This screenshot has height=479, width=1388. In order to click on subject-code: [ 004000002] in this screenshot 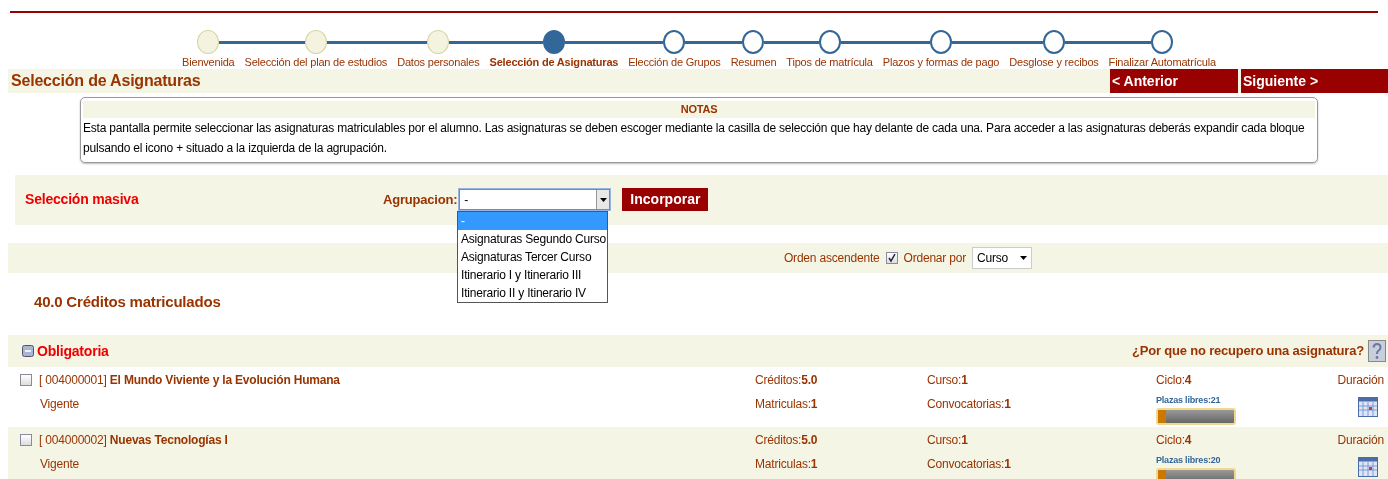, I will do `click(73, 440)`.